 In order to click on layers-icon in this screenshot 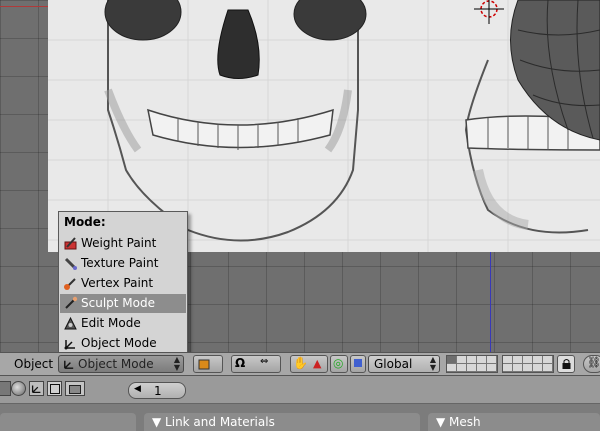, I will do `click(5, 388)`.